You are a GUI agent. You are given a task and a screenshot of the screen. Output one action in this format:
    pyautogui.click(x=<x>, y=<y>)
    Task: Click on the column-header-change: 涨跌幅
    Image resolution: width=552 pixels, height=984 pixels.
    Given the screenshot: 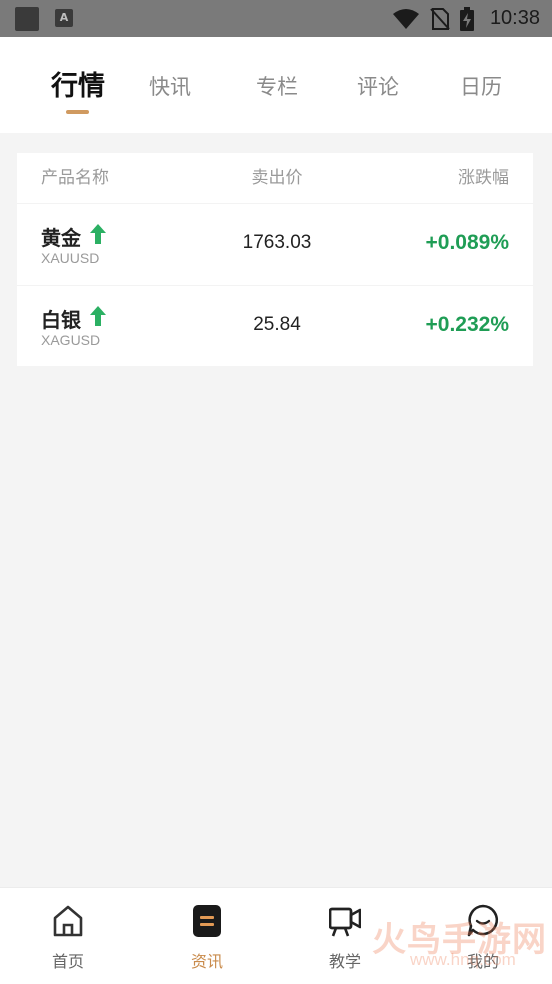 What is the action you would take?
    pyautogui.click(x=483, y=178)
    